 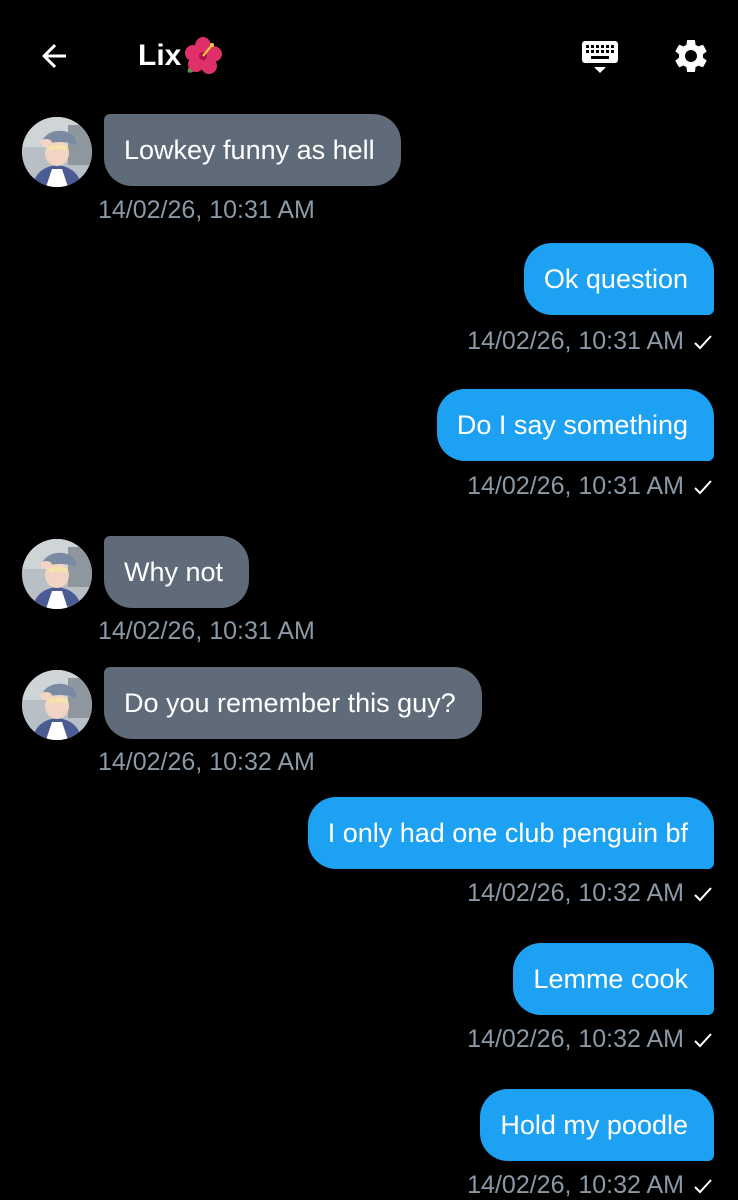 I want to click on message-text: I only had one club penguin bf, so click(x=507, y=832).